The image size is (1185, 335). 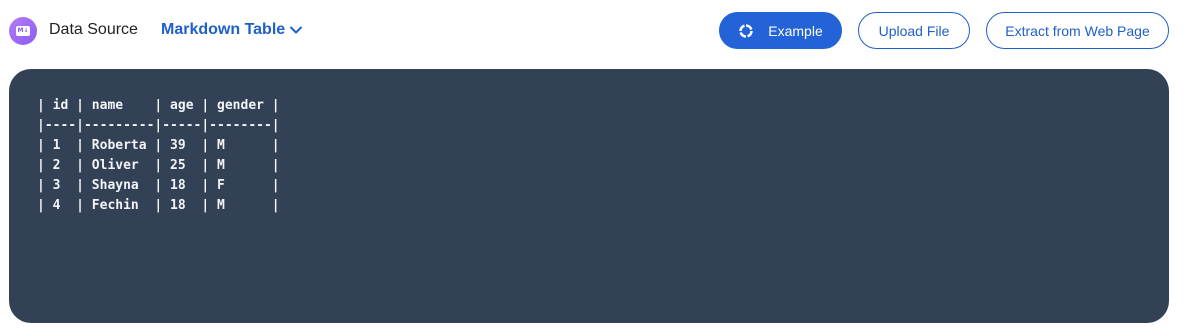 I want to click on refresh-icon, so click(x=746, y=30).